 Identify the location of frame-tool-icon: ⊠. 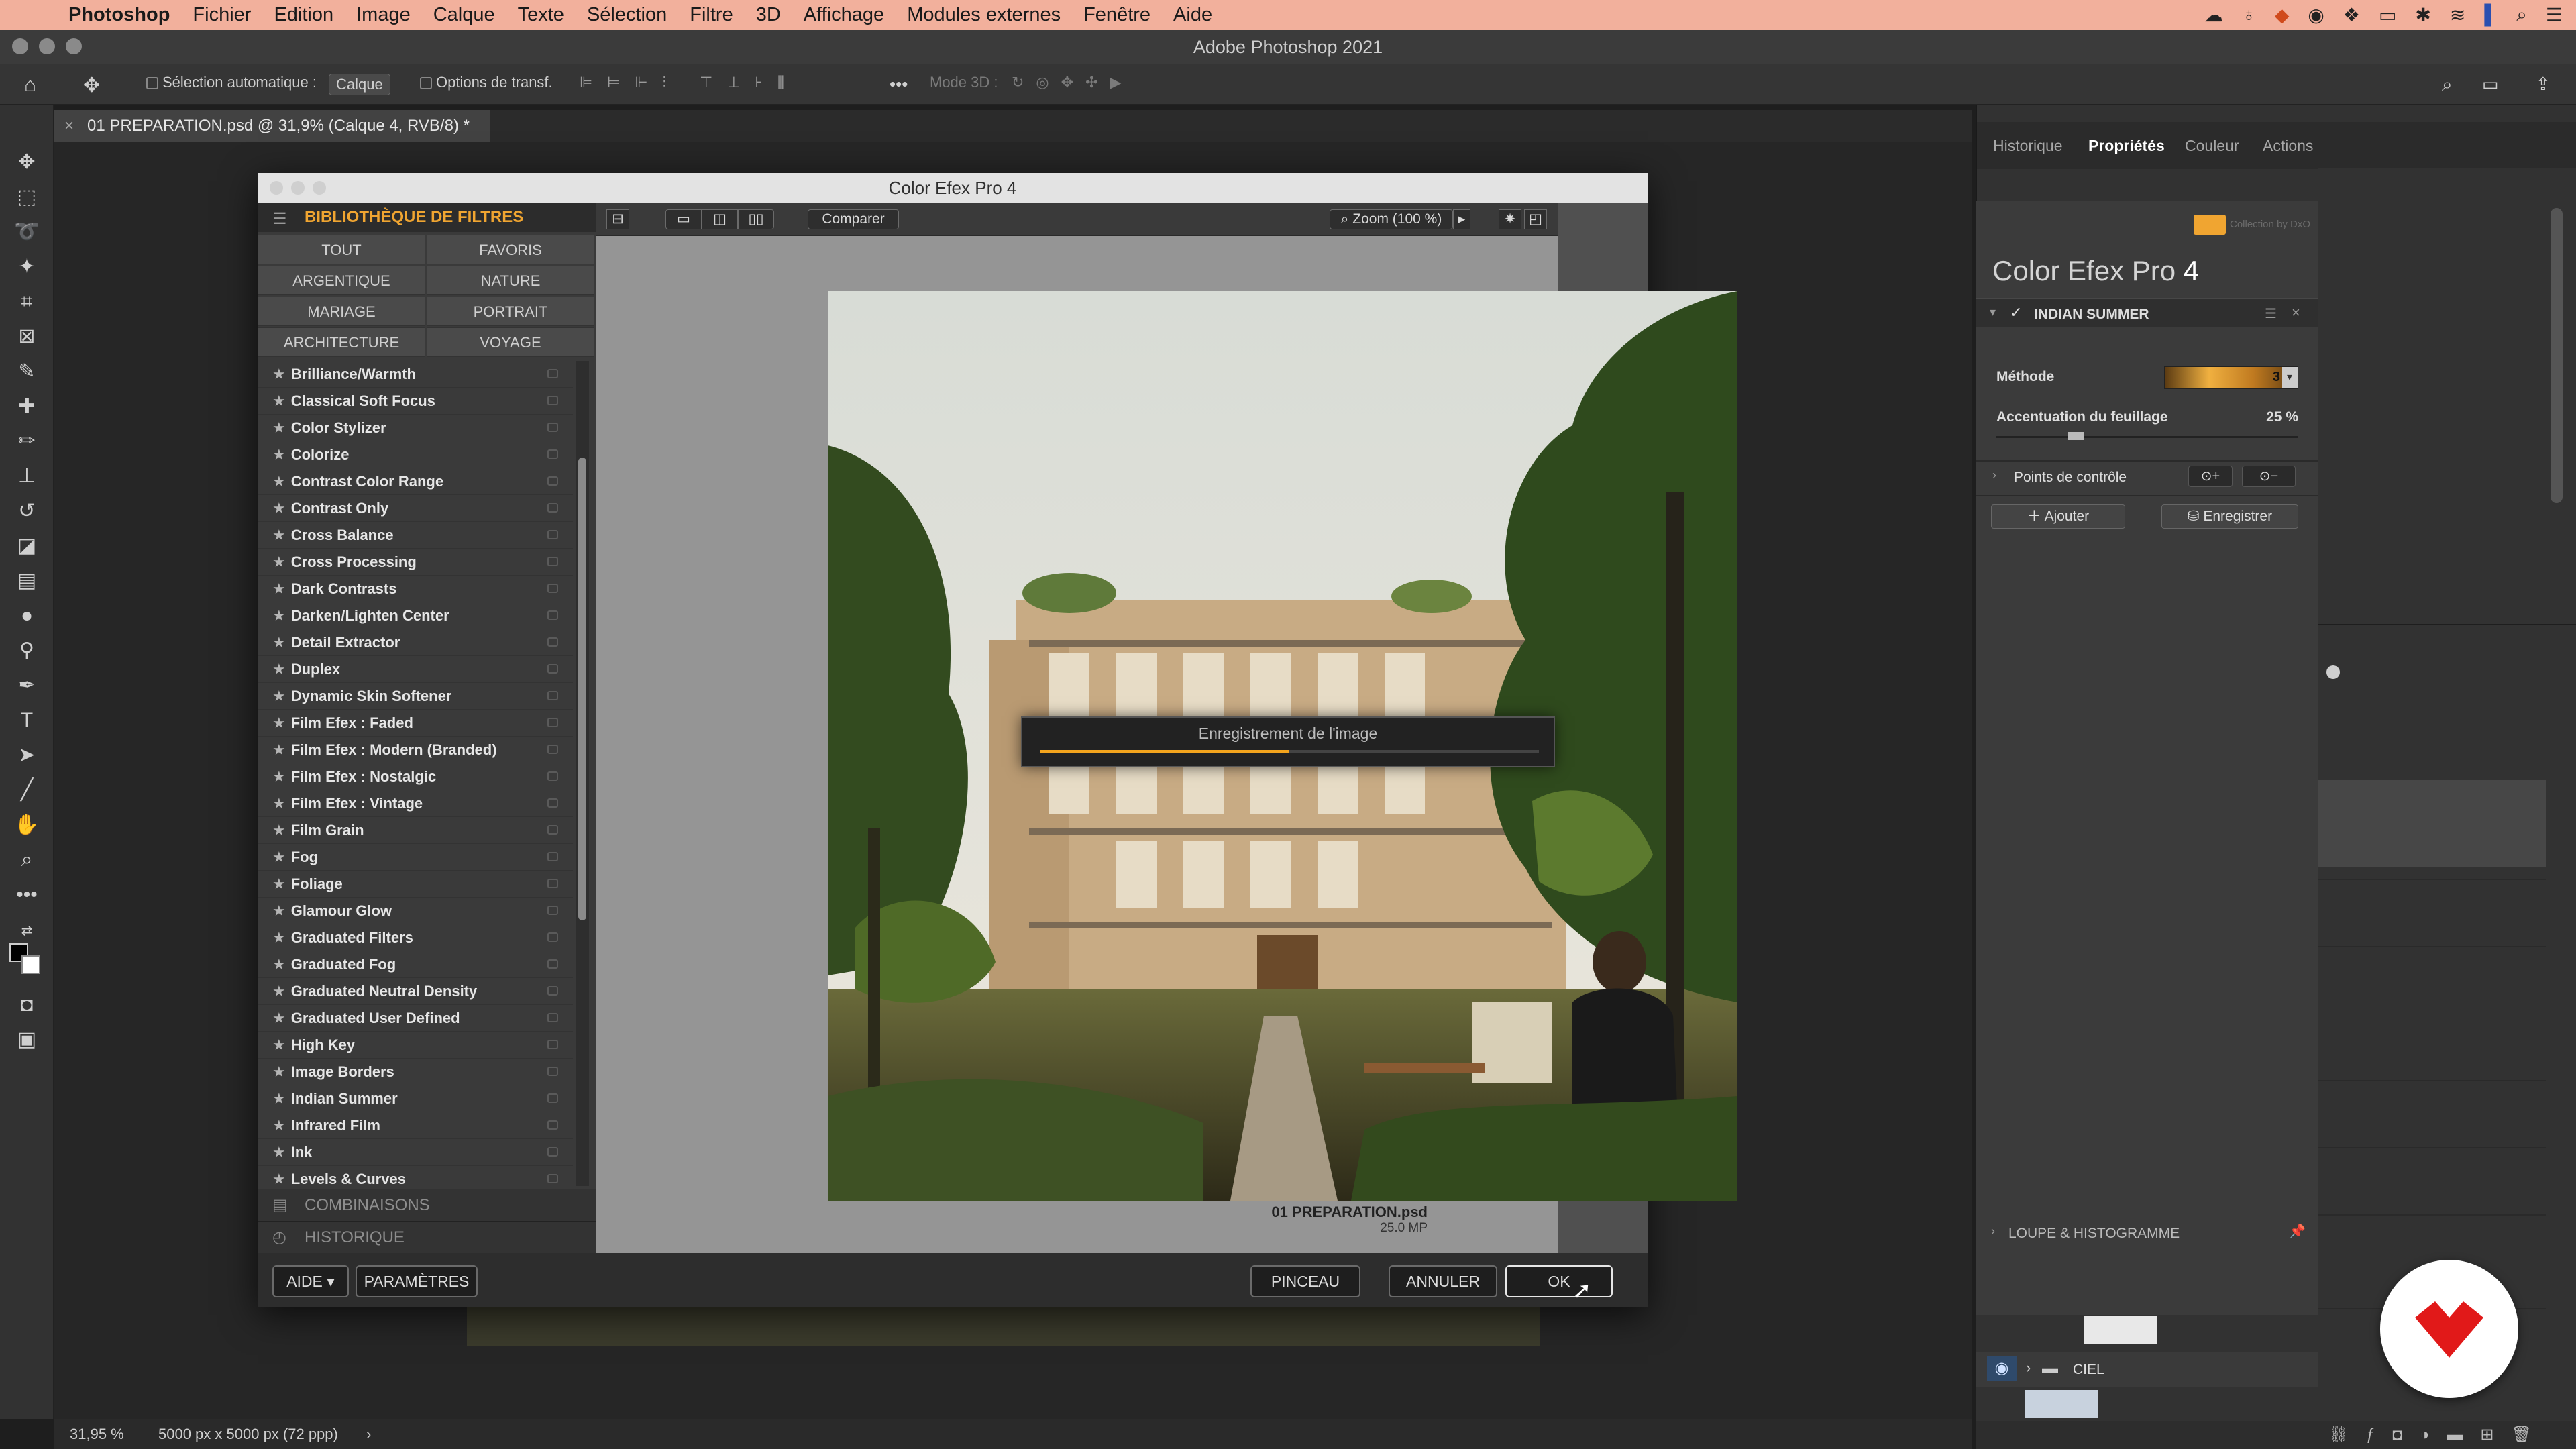
(27, 337).